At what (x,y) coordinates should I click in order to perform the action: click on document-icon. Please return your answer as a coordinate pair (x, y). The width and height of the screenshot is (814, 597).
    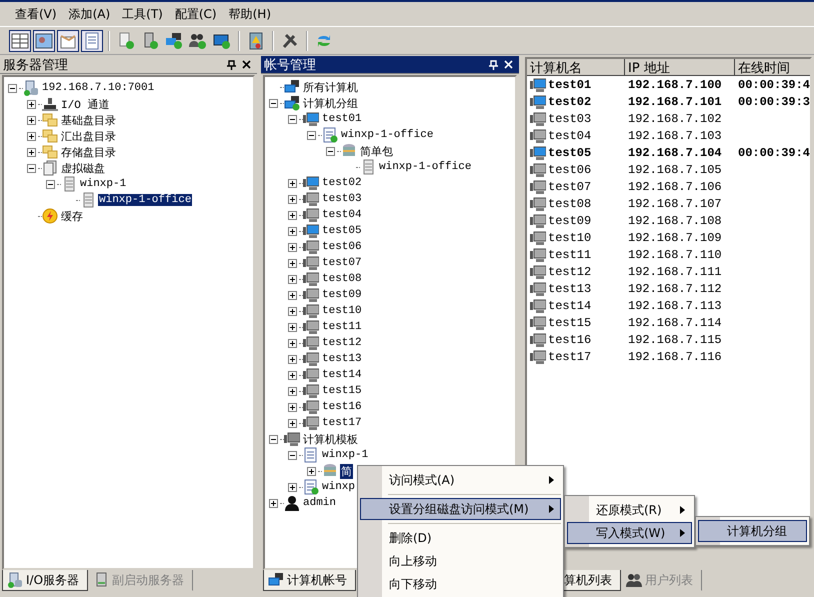
    Looking at the image, I should click on (92, 41).